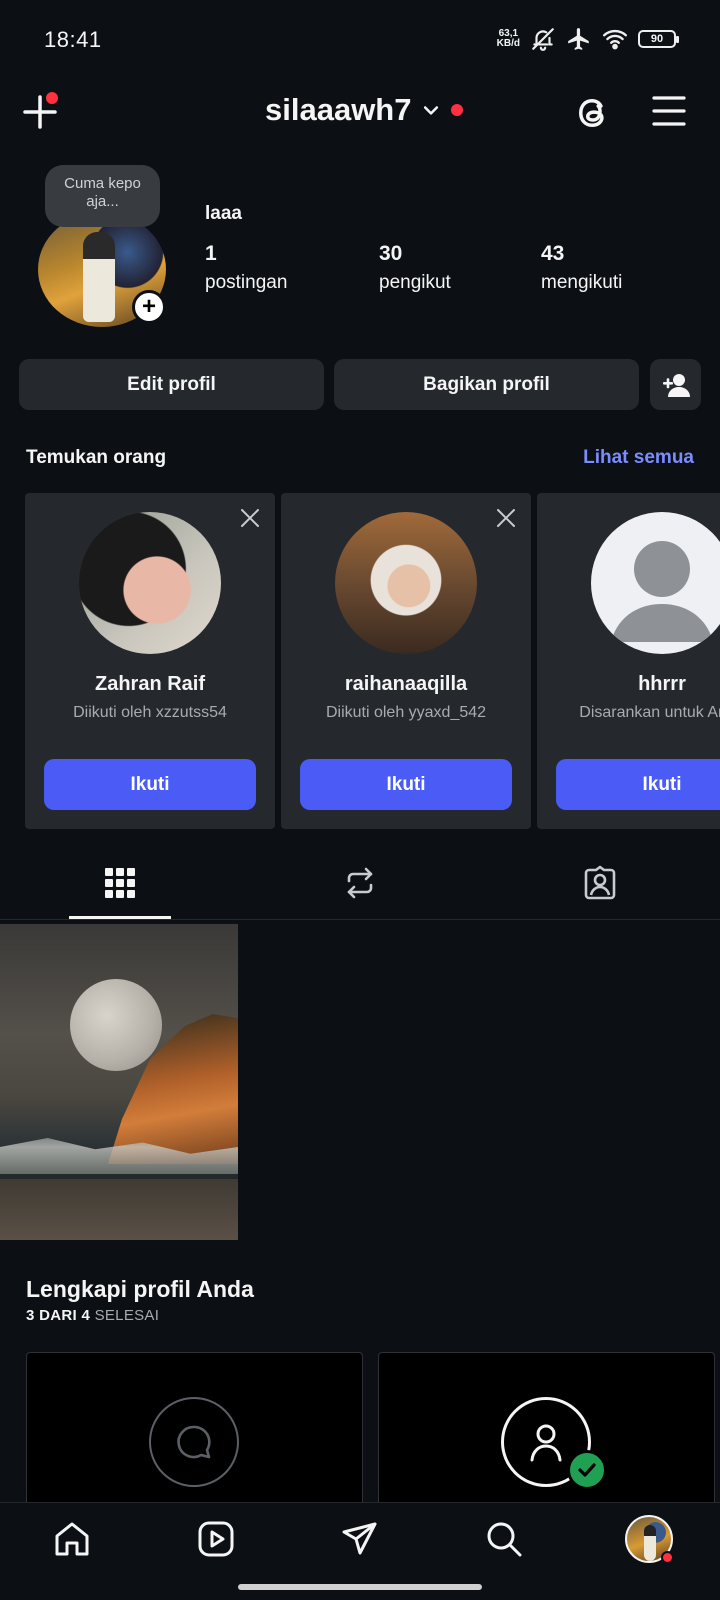 The width and height of the screenshot is (720, 1600). I want to click on add-person-icon, so click(676, 385).